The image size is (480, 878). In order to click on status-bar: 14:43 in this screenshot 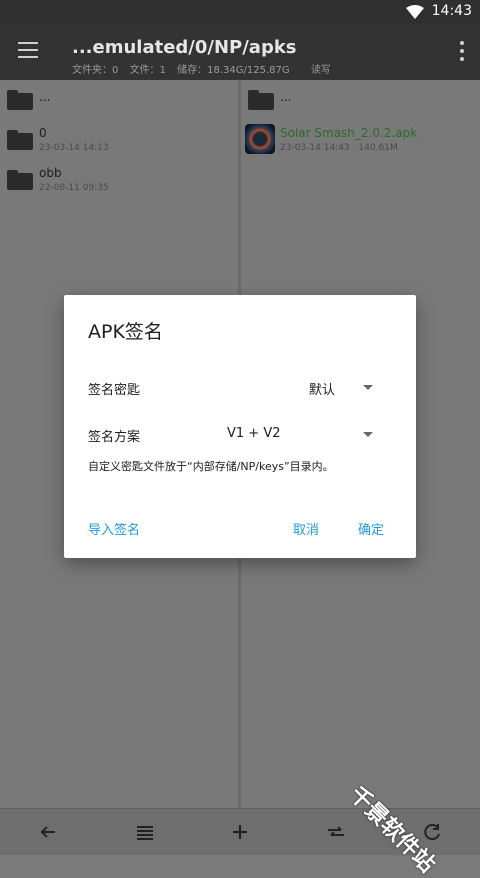, I will do `click(240, 12)`.